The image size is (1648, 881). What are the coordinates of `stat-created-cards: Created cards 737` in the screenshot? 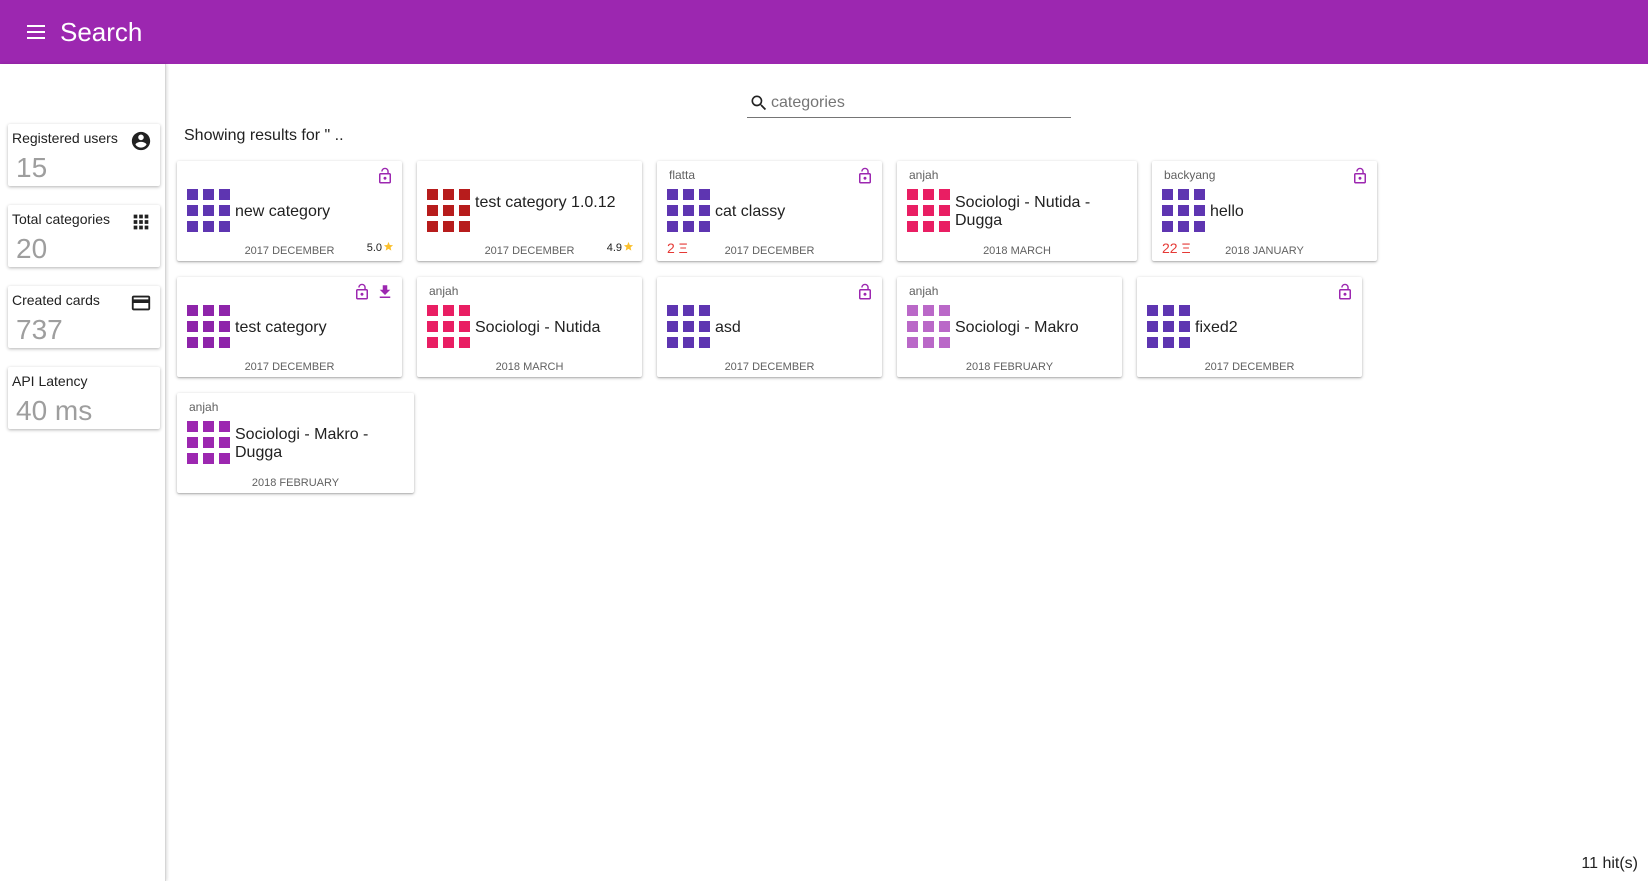 It's located at (84, 317).